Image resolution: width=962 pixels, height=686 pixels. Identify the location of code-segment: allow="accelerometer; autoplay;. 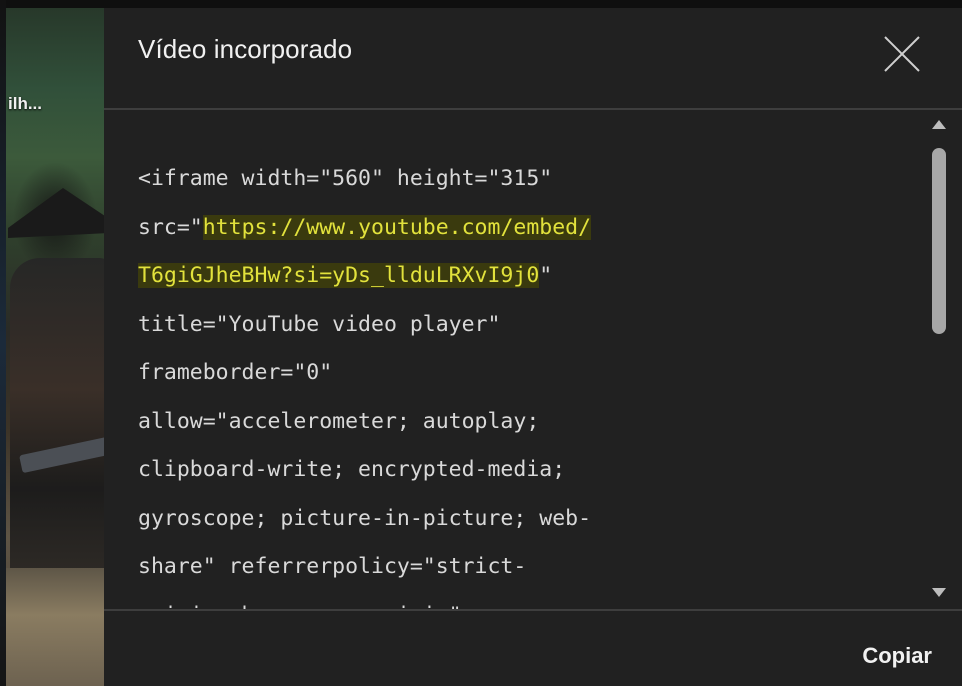
(339, 421).